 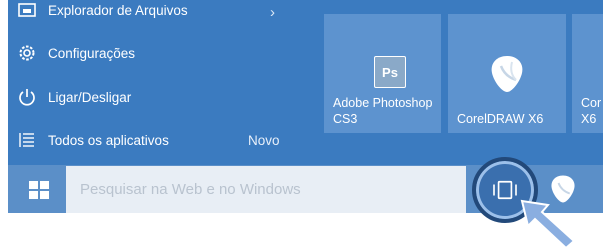 I want to click on windows-icon, so click(x=39, y=190).